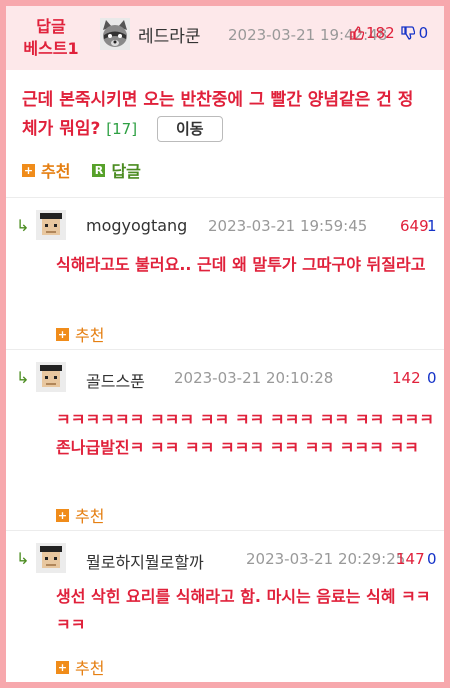 The width and height of the screenshot is (450, 688). Describe the element at coordinates (380, 33) in the screenshot. I see `post-like-count: 182` at that location.